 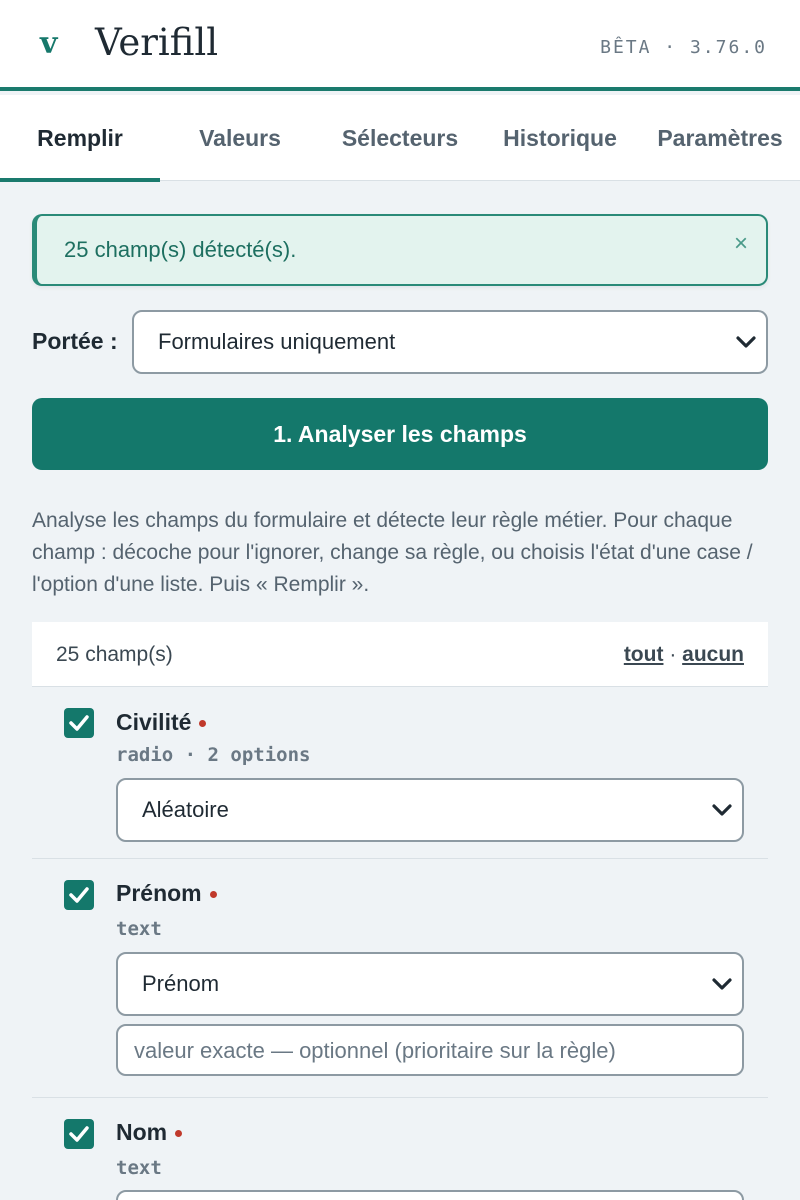 What do you see at coordinates (166, 893) in the screenshot?
I see `field-name: Prénom` at bounding box center [166, 893].